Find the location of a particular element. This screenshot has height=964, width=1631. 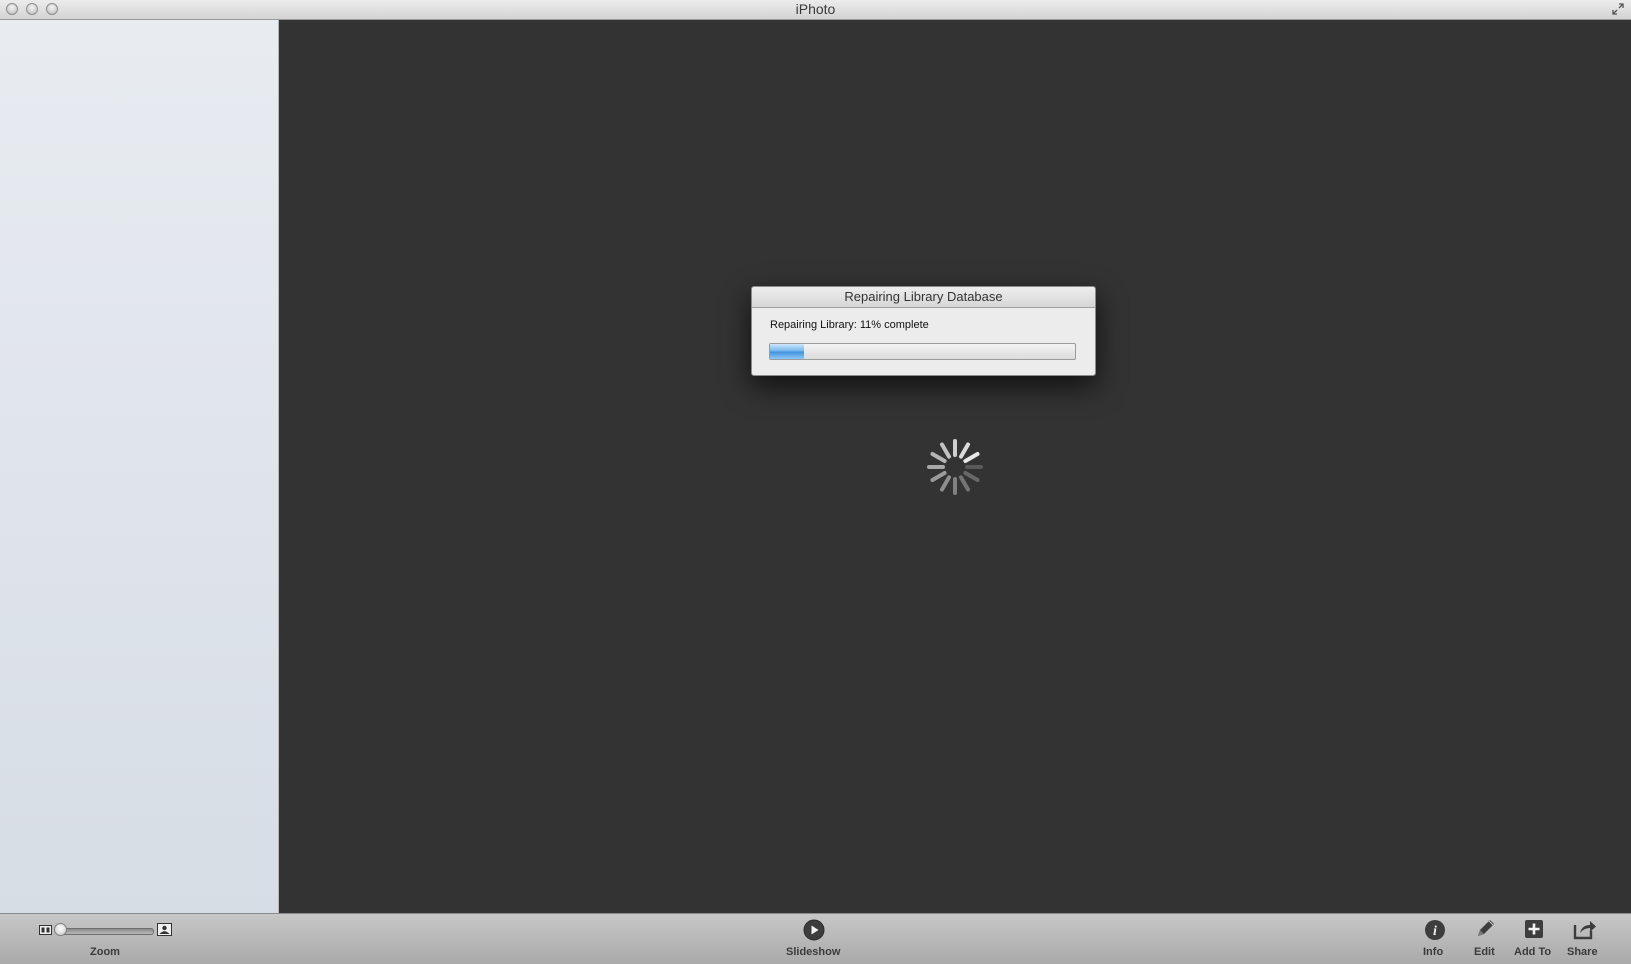

spinner-icon is located at coordinates (955, 467).